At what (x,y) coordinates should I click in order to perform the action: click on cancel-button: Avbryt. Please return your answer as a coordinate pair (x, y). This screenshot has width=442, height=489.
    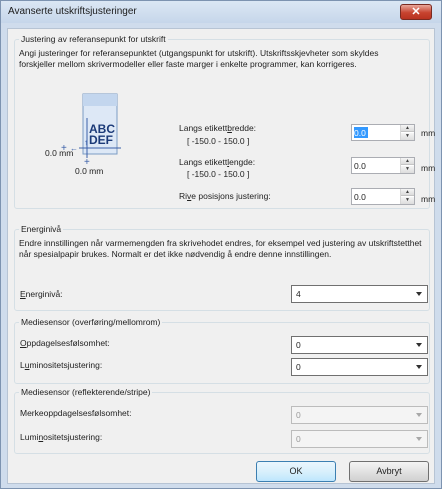
    Looking at the image, I should click on (389, 471).